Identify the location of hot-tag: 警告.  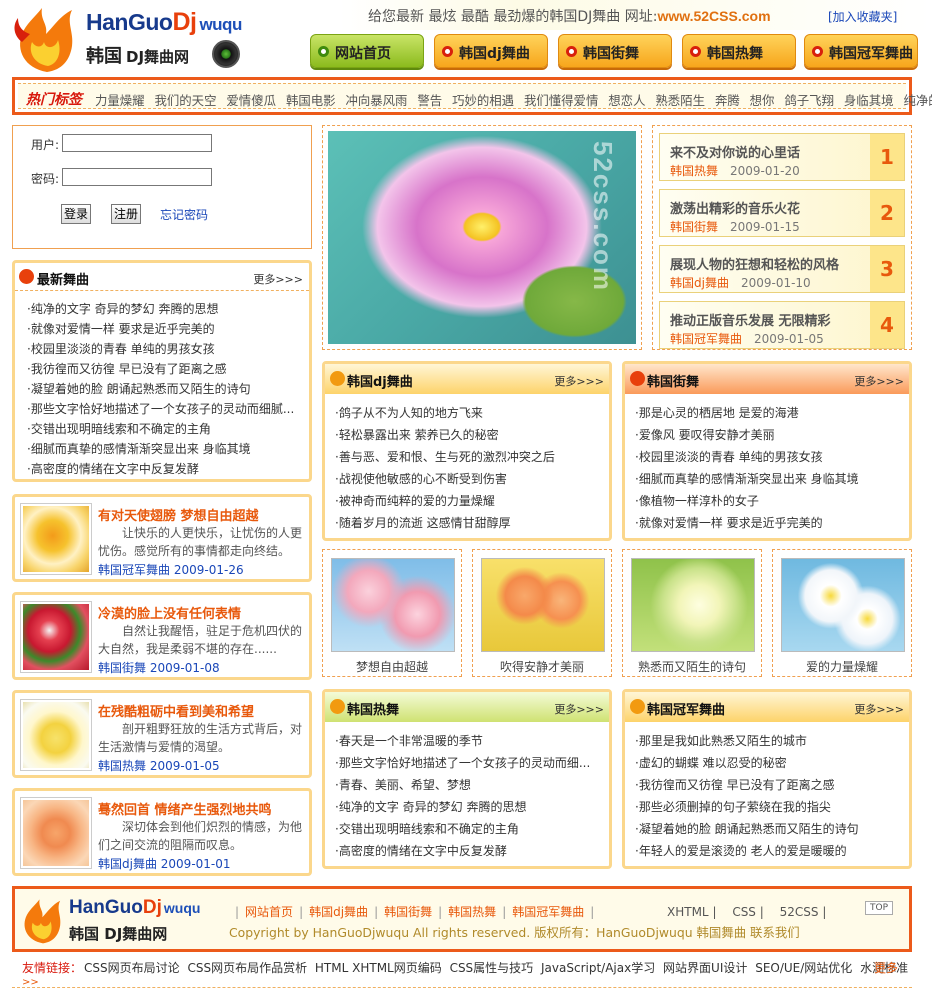
(429, 100).